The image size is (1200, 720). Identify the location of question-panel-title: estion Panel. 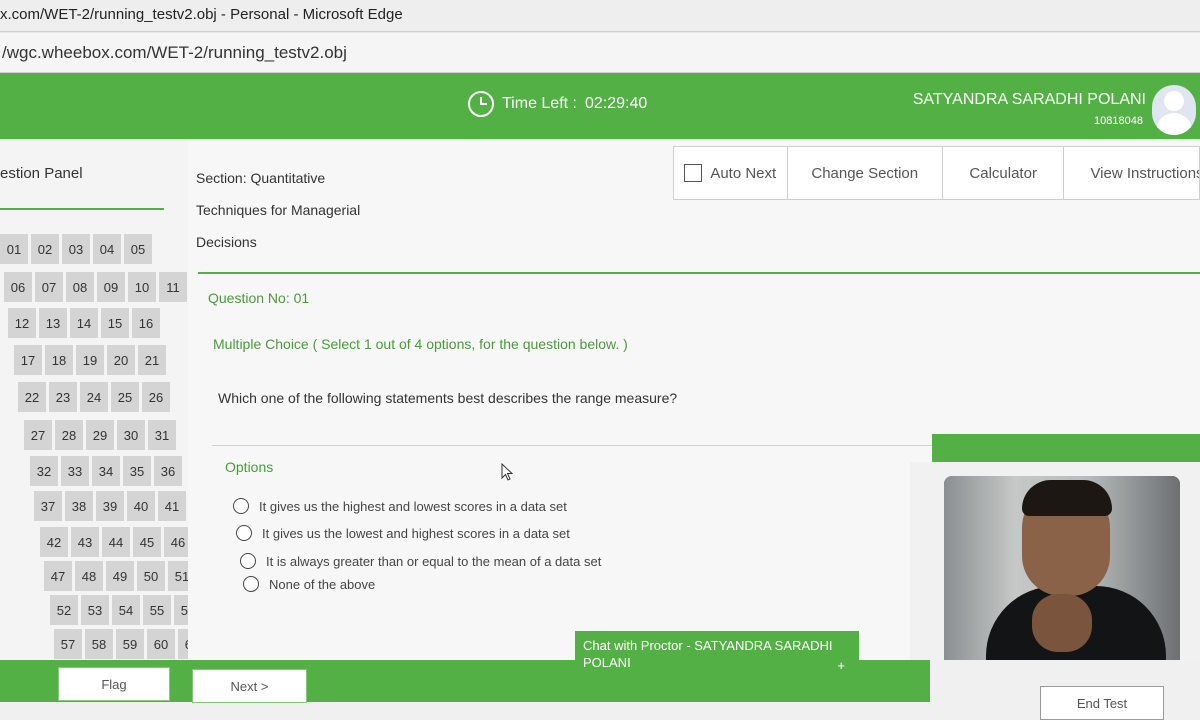
(41, 173).